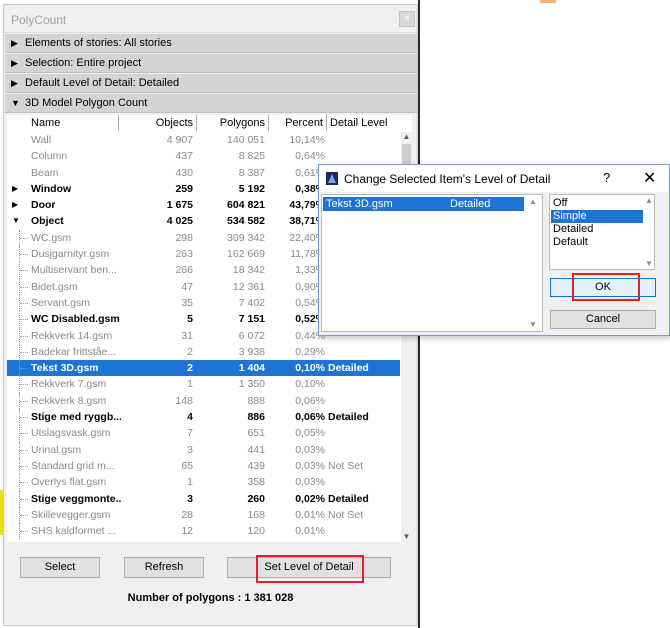 This screenshot has width=670, height=628. What do you see at coordinates (54, 286) in the screenshot?
I see `row-name: Bidet.gsm` at bounding box center [54, 286].